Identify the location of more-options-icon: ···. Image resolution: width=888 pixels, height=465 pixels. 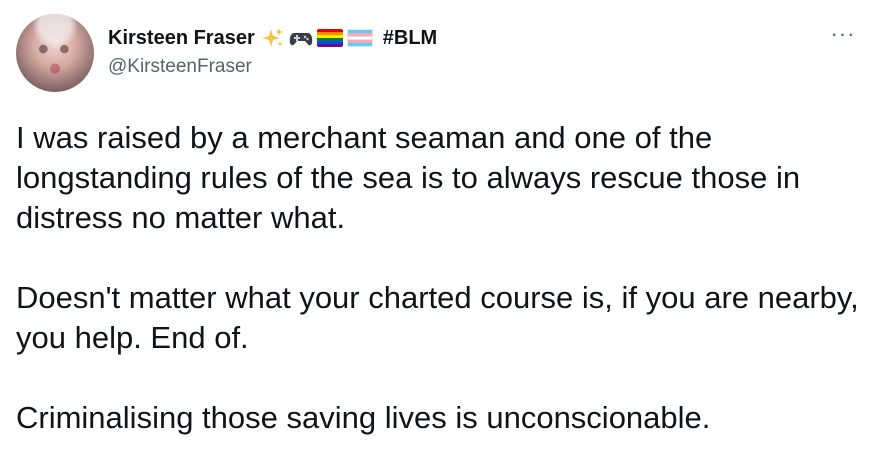
(843, 33).